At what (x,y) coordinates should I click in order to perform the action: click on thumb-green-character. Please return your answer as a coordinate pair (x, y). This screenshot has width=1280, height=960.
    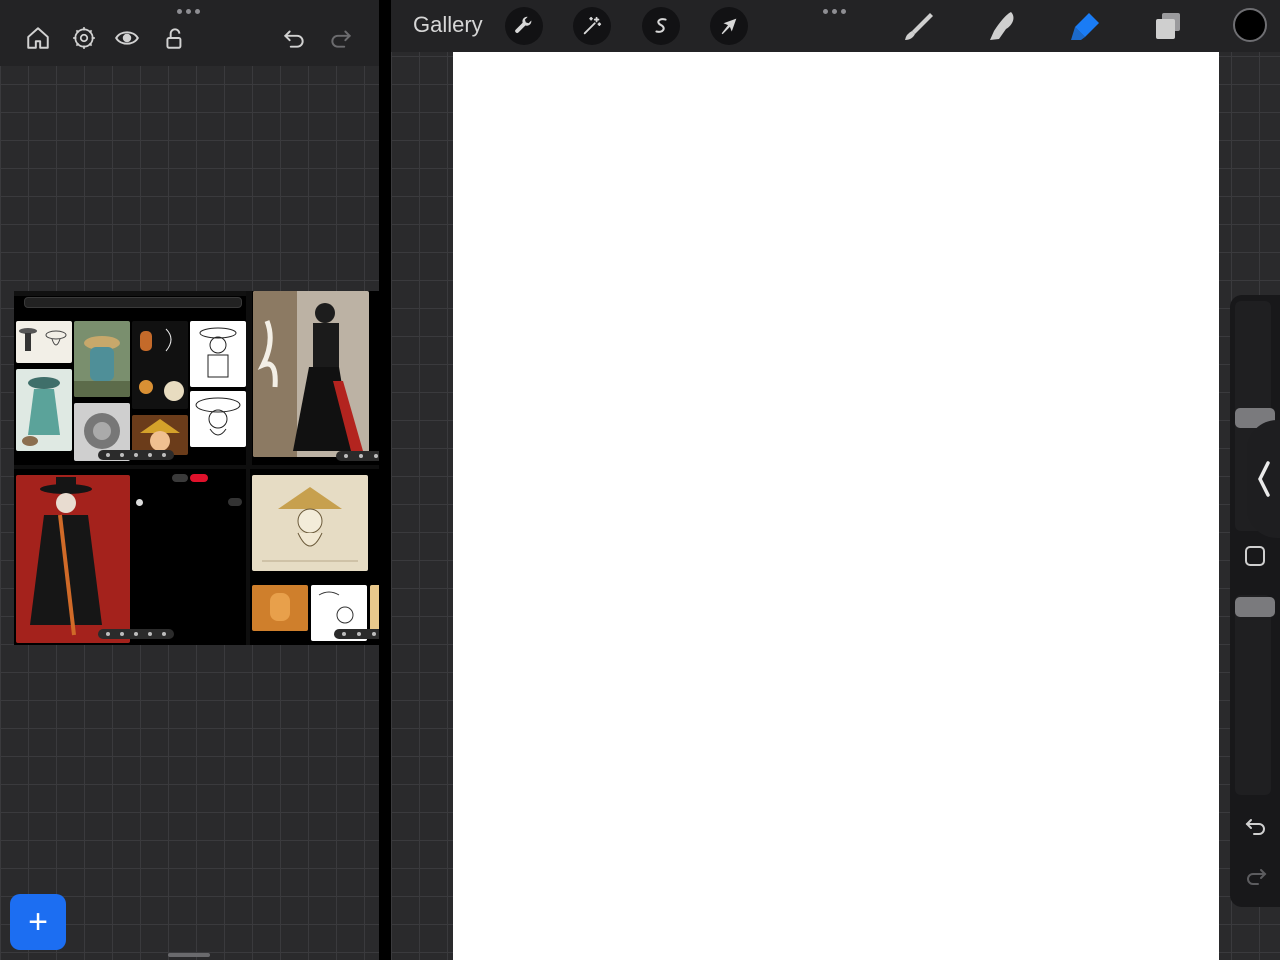
    Looking at the image, I should click on (102, 359).